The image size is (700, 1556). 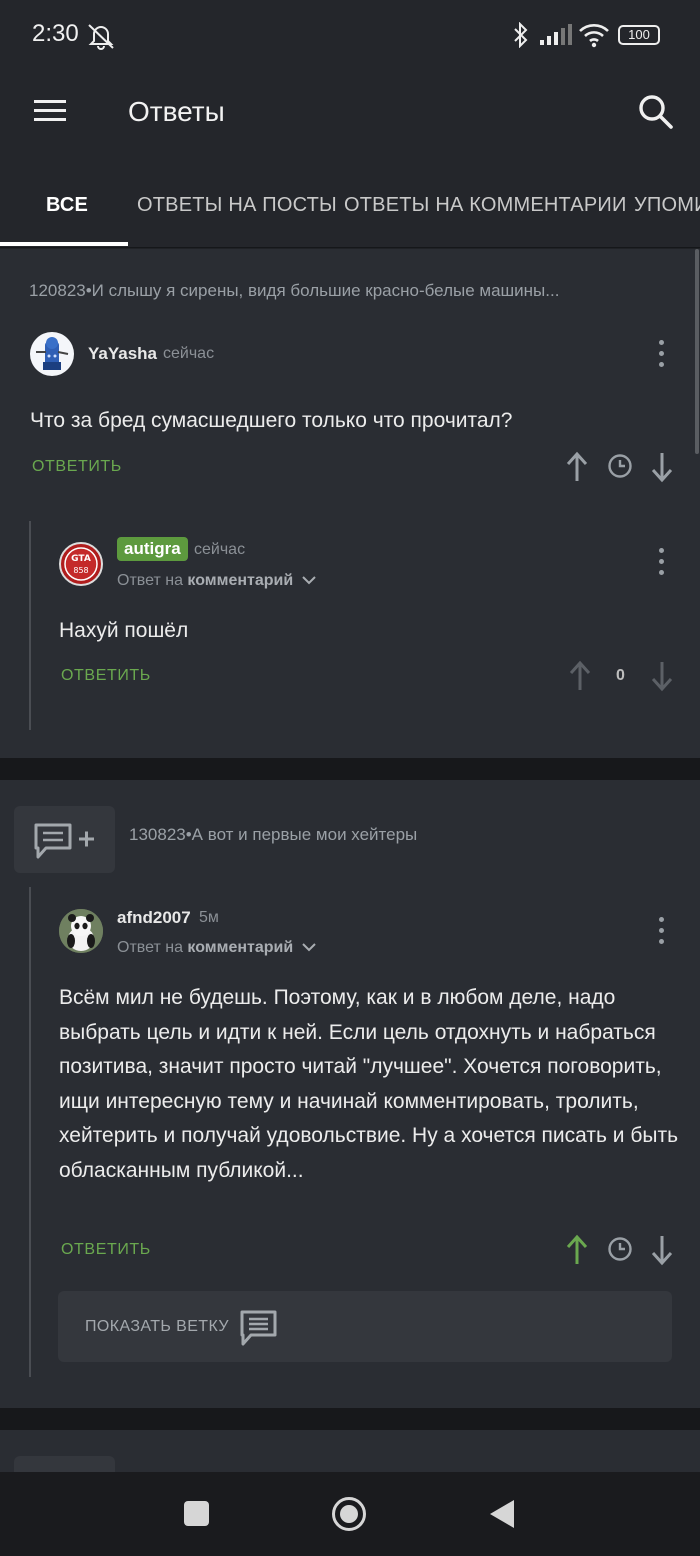 What do you see at coordinates (502, 1514) in the screenshot?
I see `back-triangle-icon` at bounding box center [502, 1514].